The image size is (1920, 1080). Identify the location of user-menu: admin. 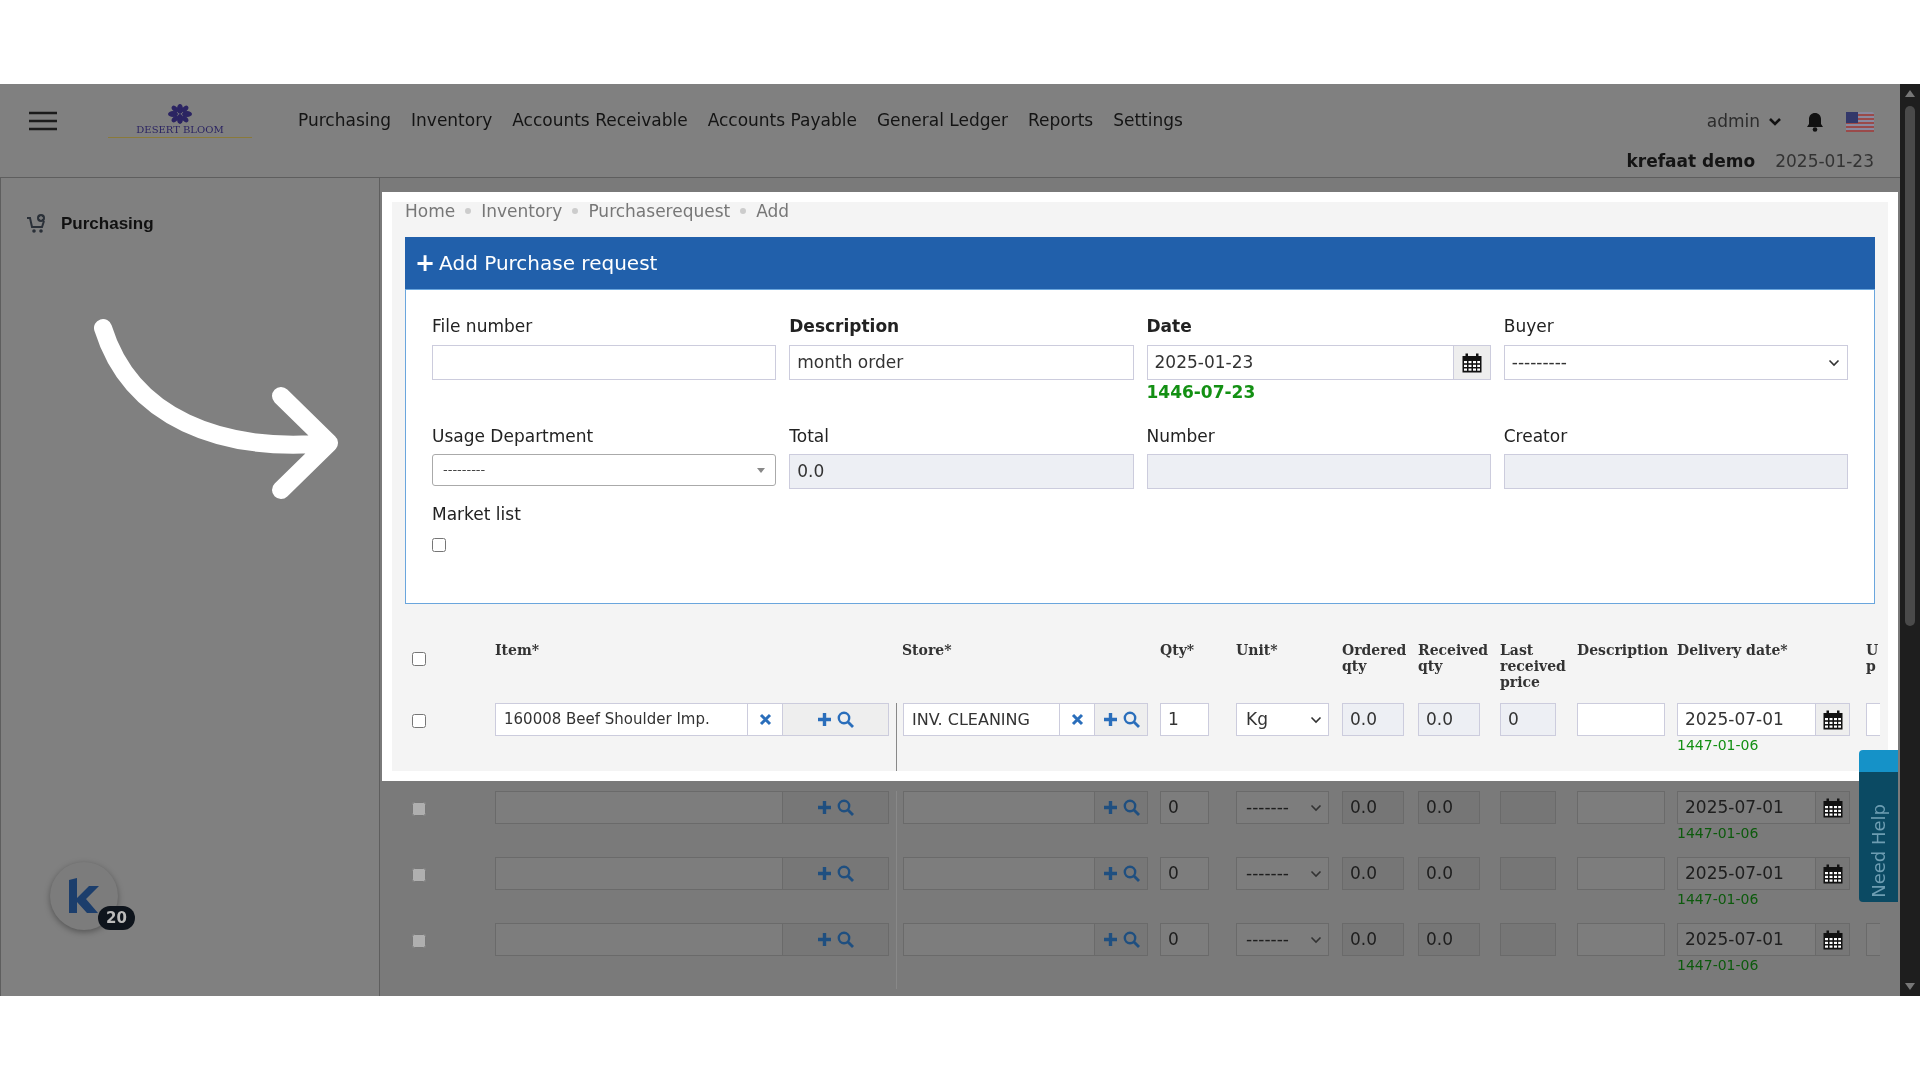
(1744, 122).